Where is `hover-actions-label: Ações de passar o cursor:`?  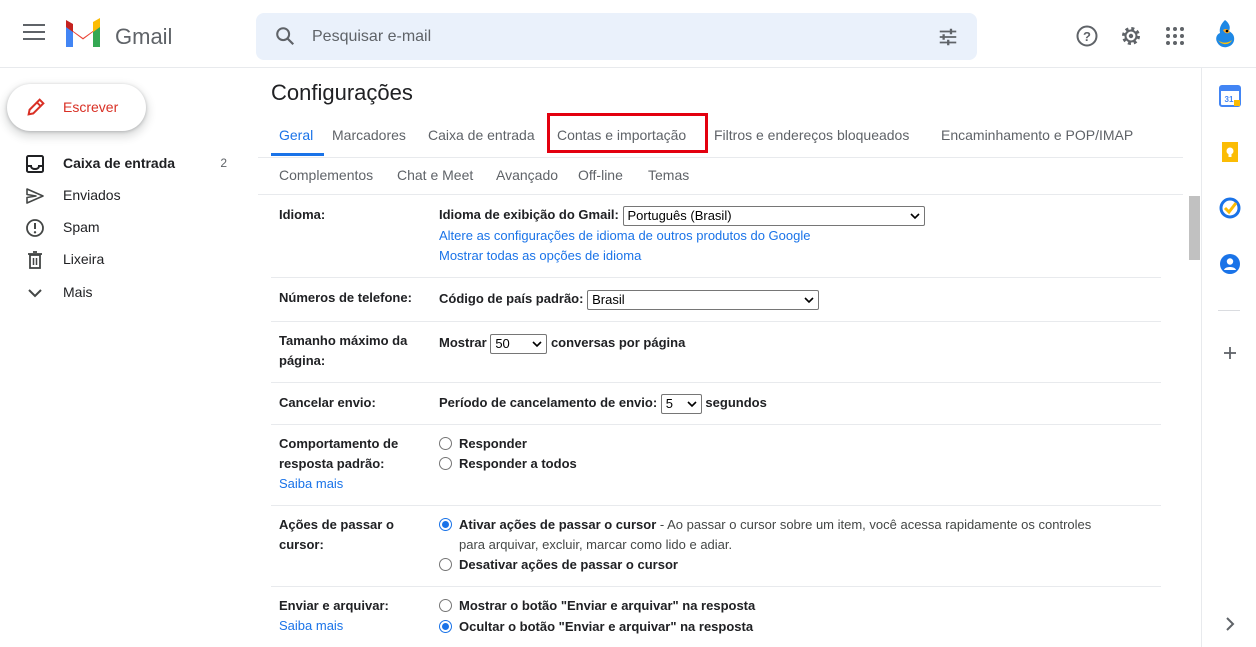
hover-actions-label: Ações de passar o cursor: is located at coordinates (336, 534).